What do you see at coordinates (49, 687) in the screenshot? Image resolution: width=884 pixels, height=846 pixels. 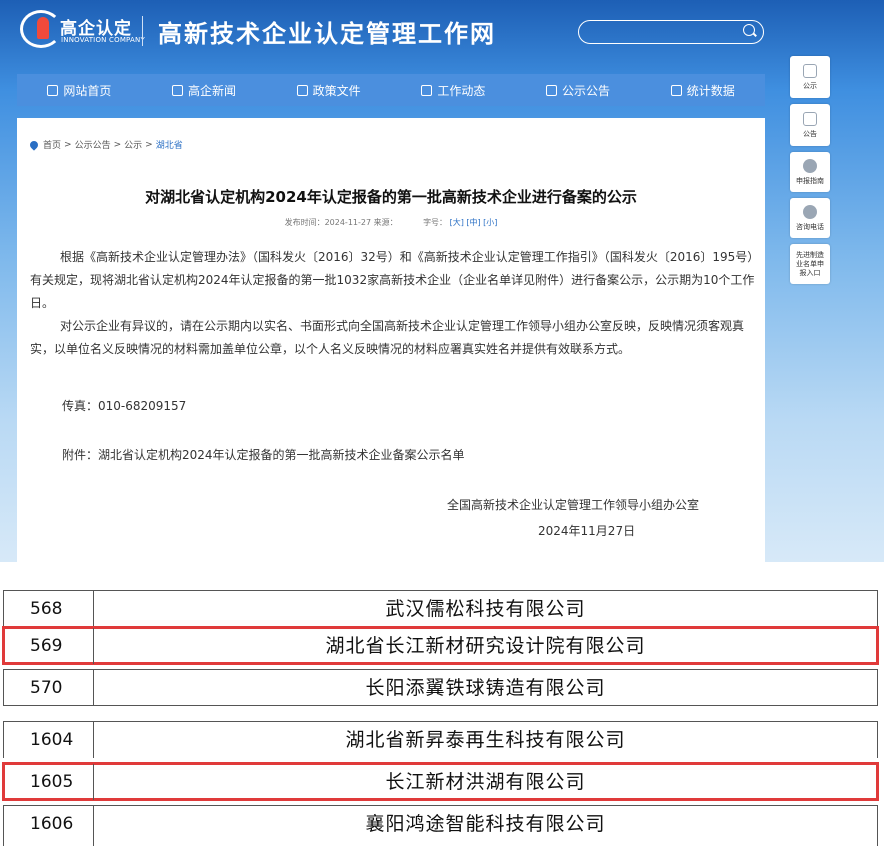 I see `row-number: 570` at bounding box center [49, 687].